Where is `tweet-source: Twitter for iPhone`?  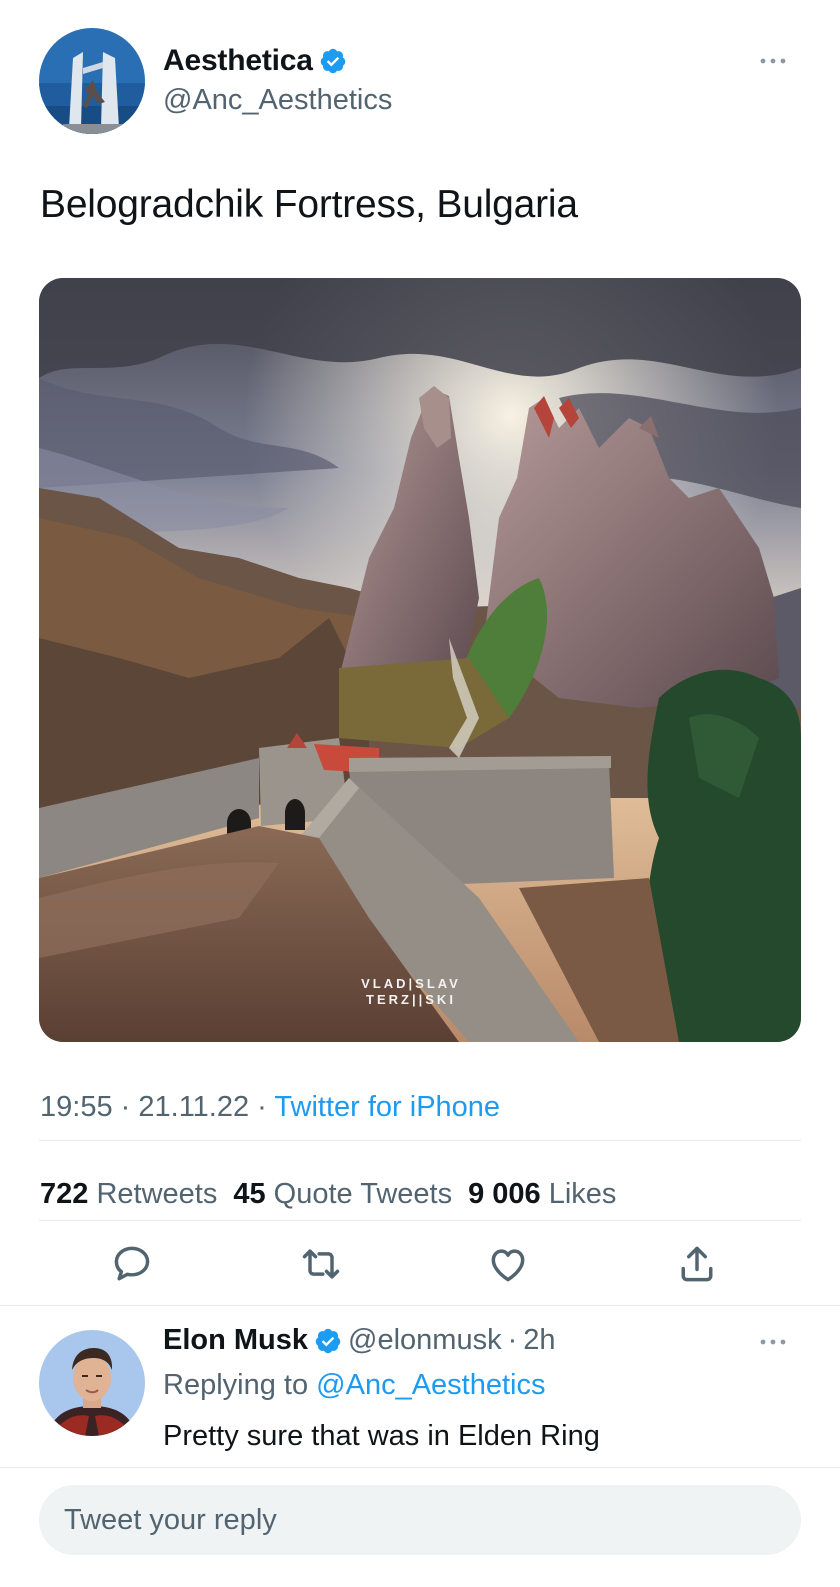 tweet-source: Twitter for iPhone is located at coordinates (387, 1107).